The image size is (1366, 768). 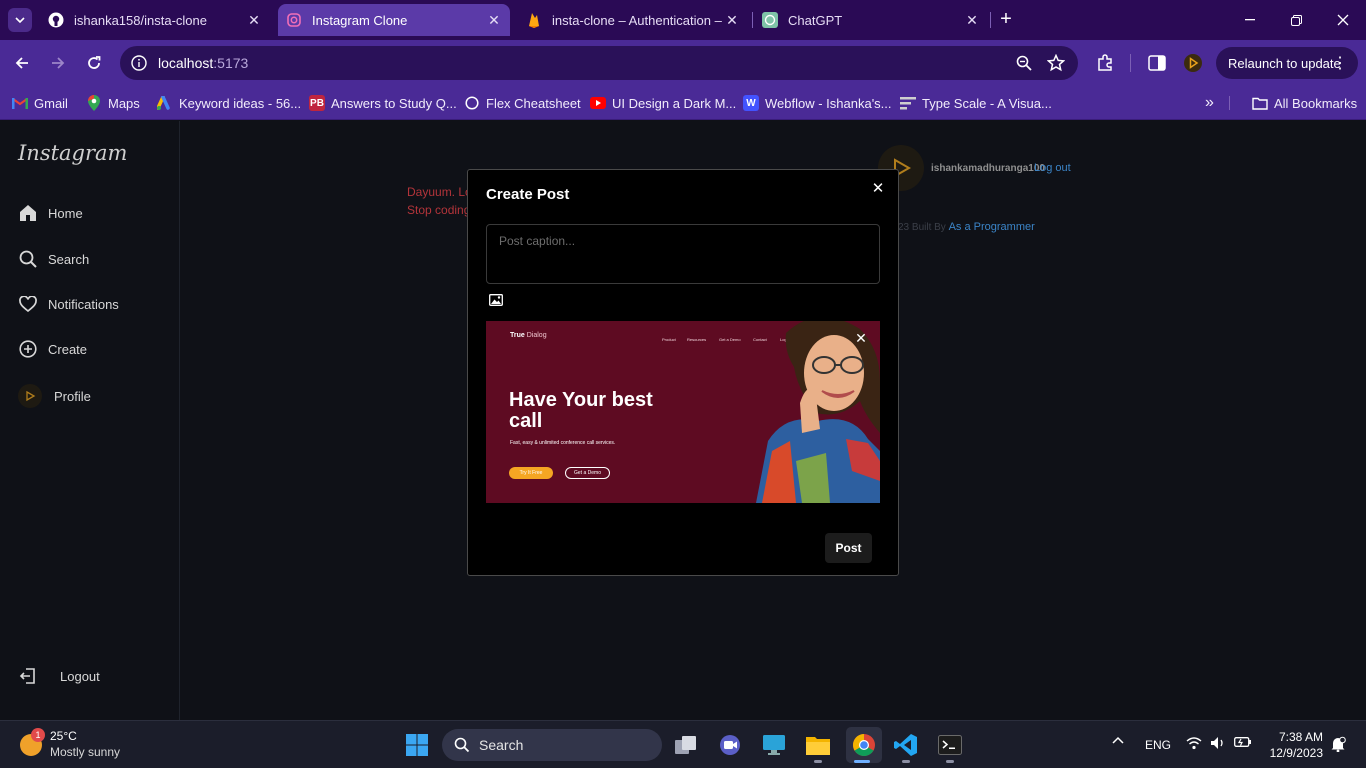 I want to click on volume-icon, so click(x=1218, y=743).